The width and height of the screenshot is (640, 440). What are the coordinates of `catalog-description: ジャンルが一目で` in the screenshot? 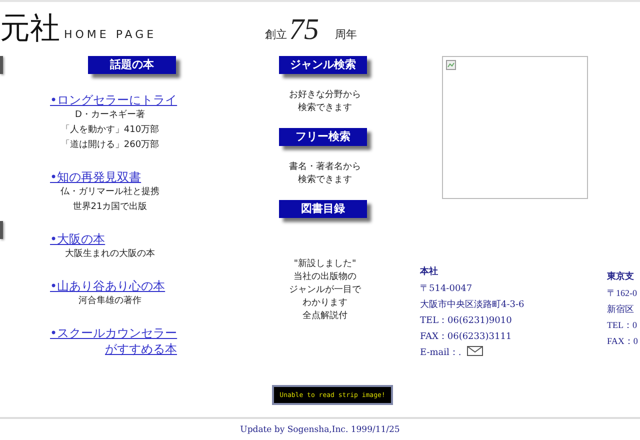 It's located at (325, 290).